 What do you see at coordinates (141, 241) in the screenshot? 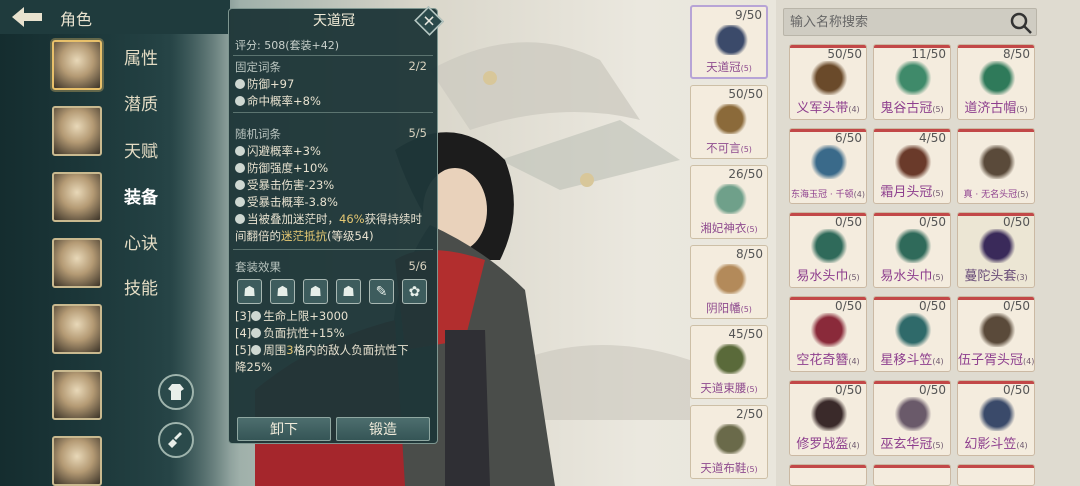
I see `tab-mind-art: 心诀` at bounding box center [141, 241].